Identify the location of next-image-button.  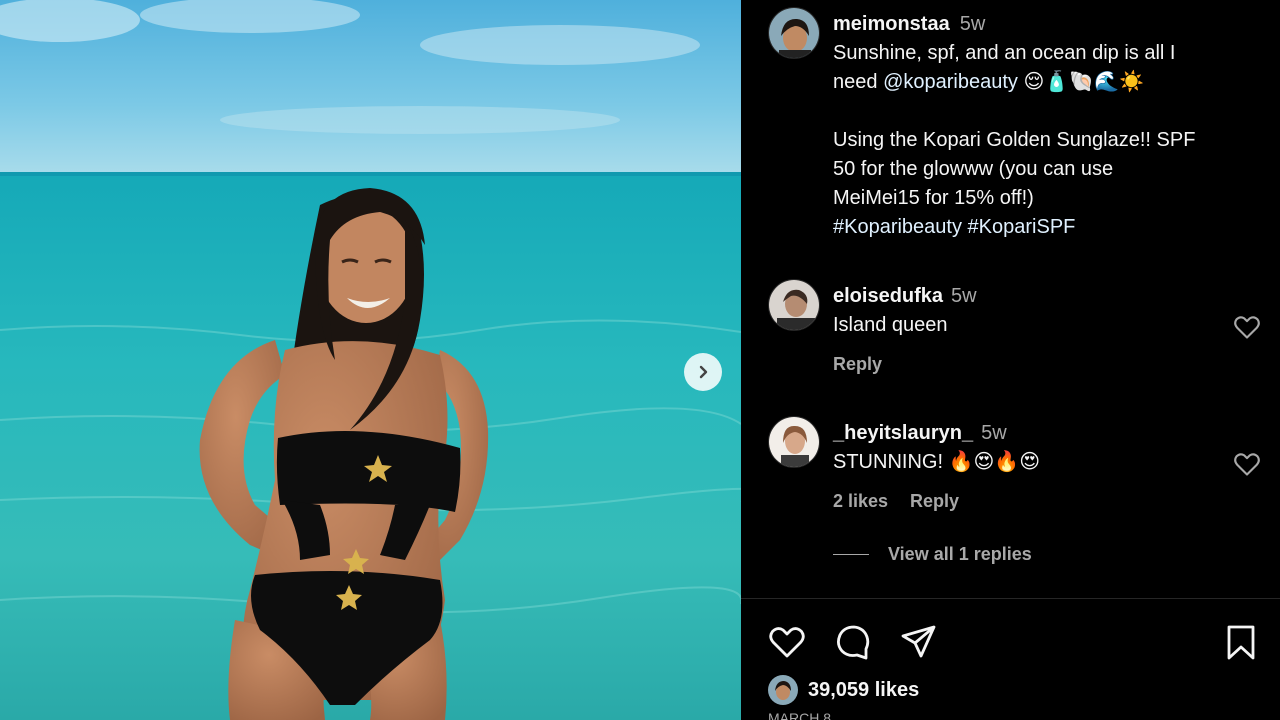
(703, 372).